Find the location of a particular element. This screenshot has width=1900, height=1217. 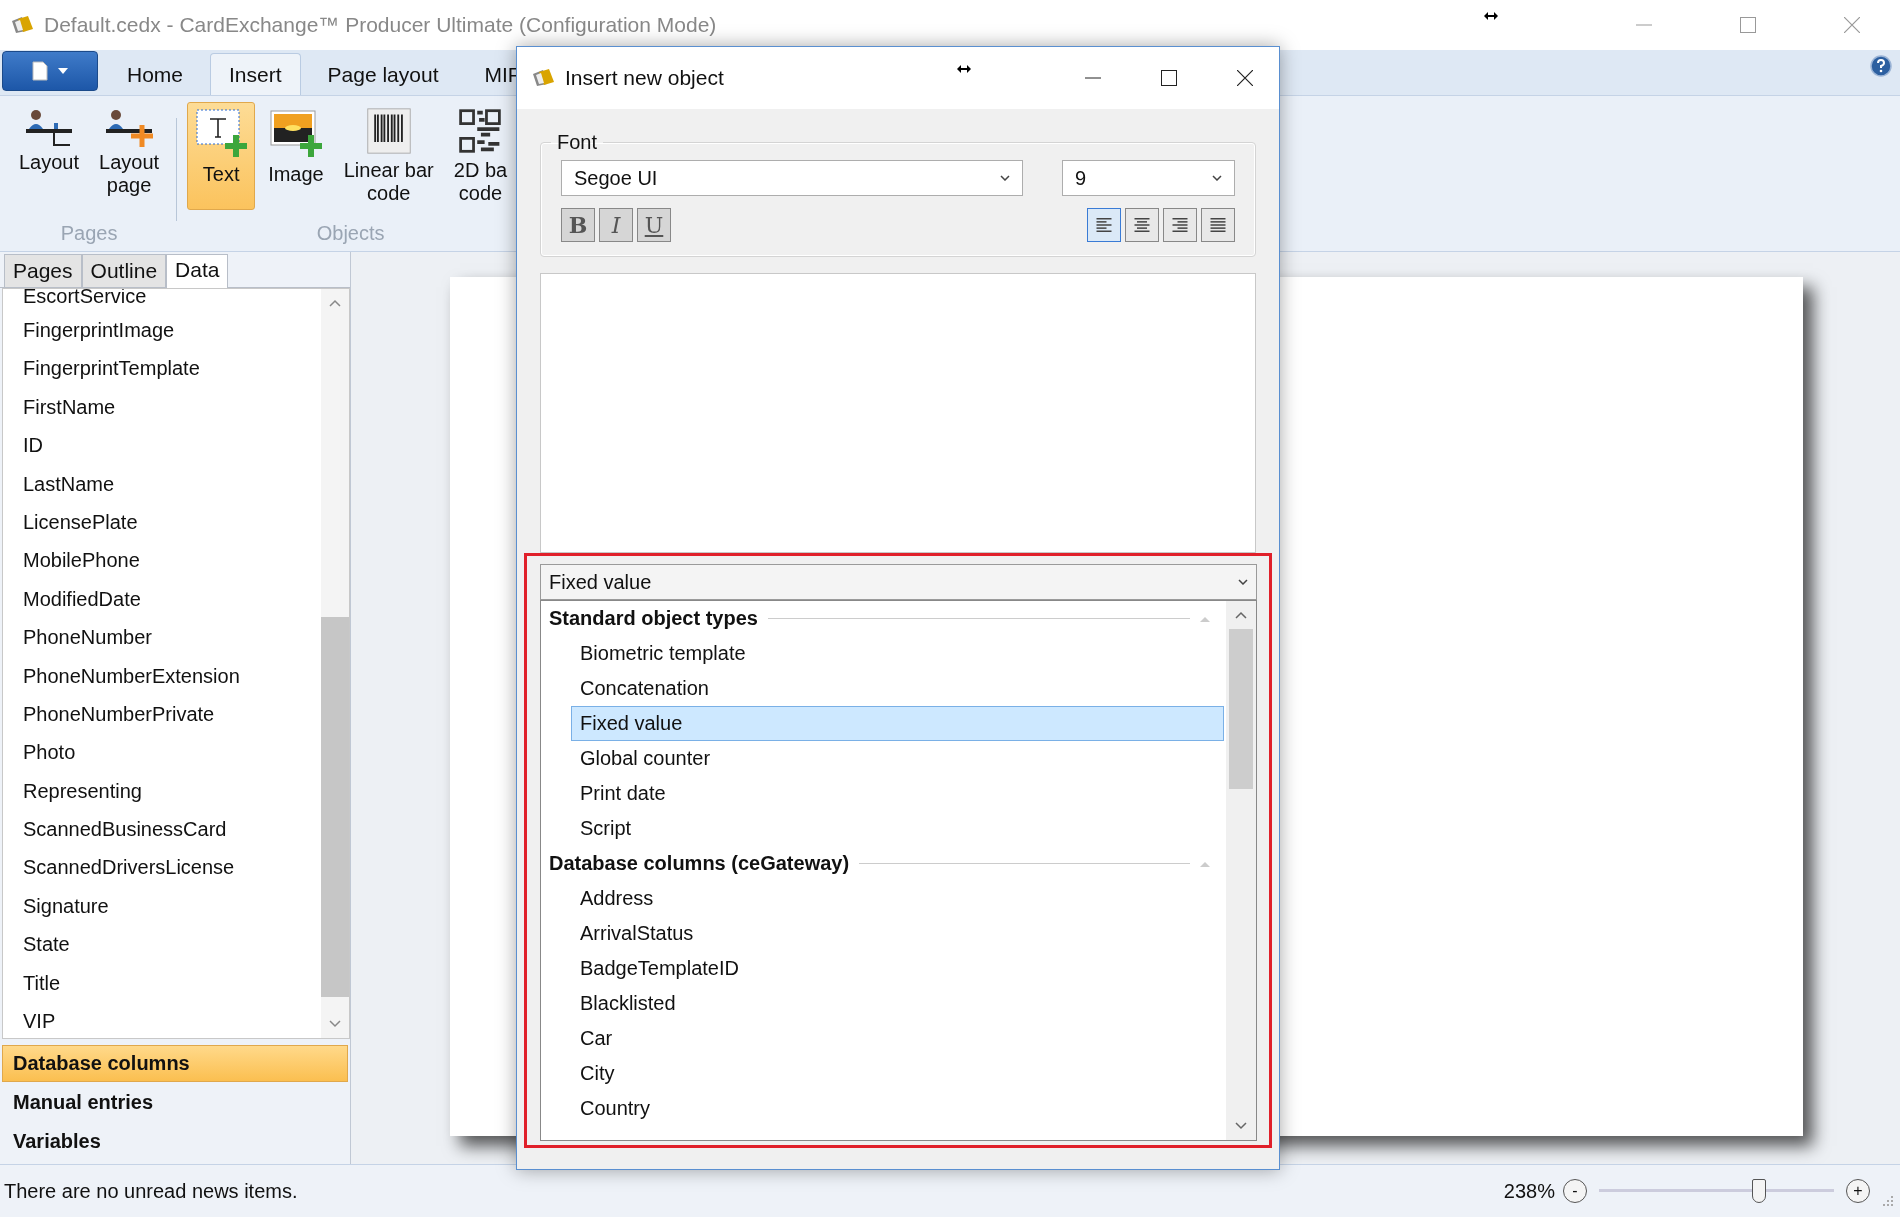

text-style-button: U is located at coordinates (654, 225).